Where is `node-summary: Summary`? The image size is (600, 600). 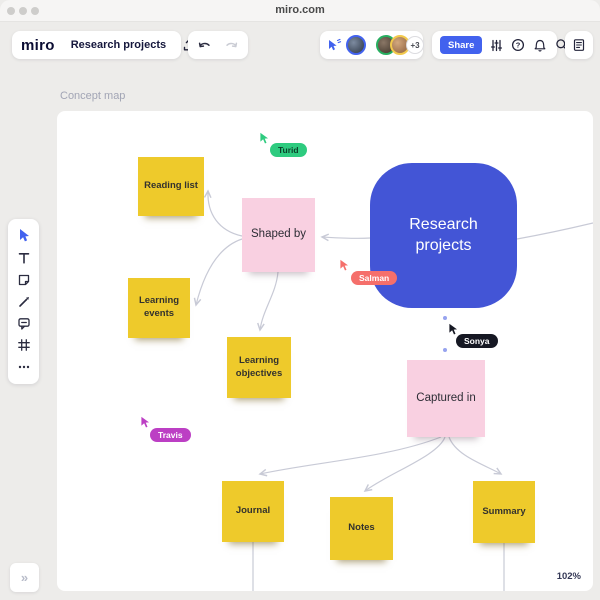
node-summary: Summary is located at coordinates (504, 512).